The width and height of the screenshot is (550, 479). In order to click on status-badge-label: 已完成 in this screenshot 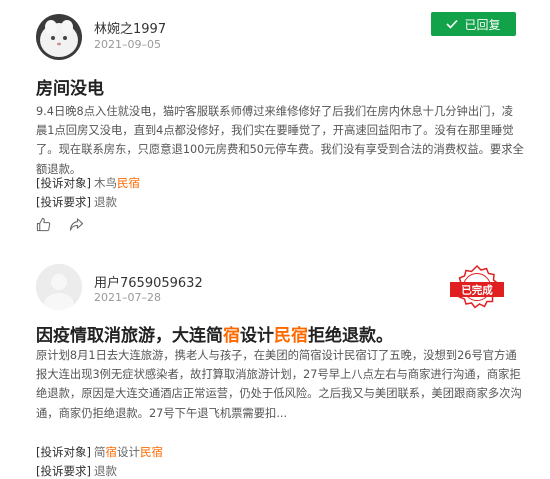, I will do `click(477, 290)`.